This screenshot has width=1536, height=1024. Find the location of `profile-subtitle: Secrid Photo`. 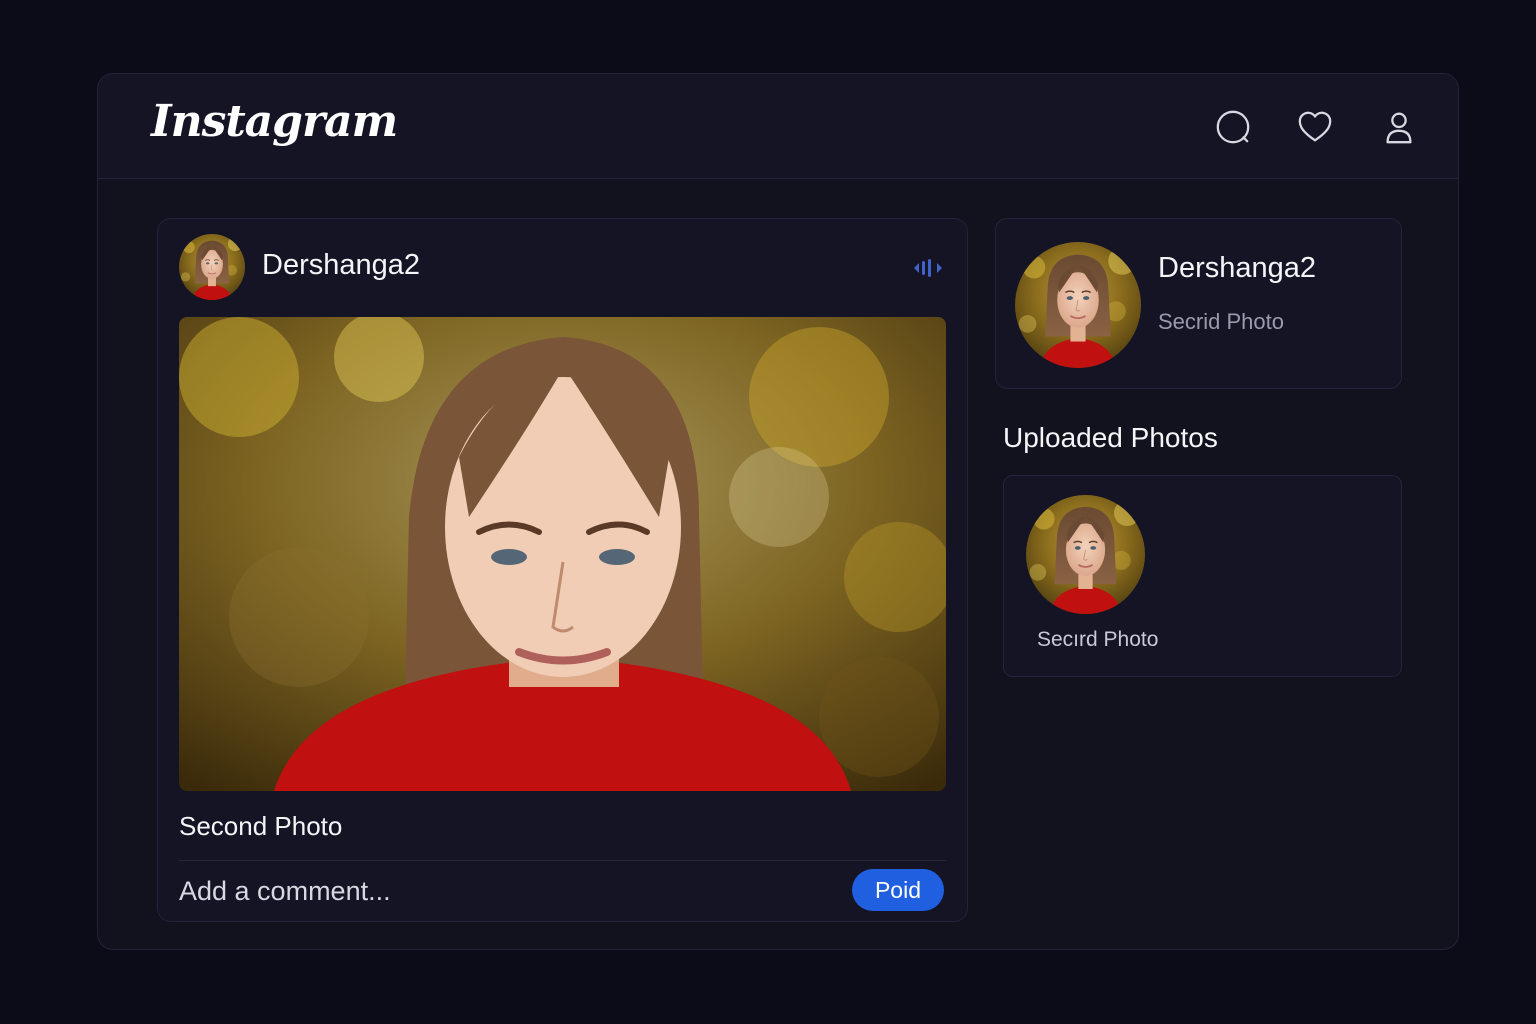

profile-subtitle: Secrid Photo is located at coordinates (1221, 321).